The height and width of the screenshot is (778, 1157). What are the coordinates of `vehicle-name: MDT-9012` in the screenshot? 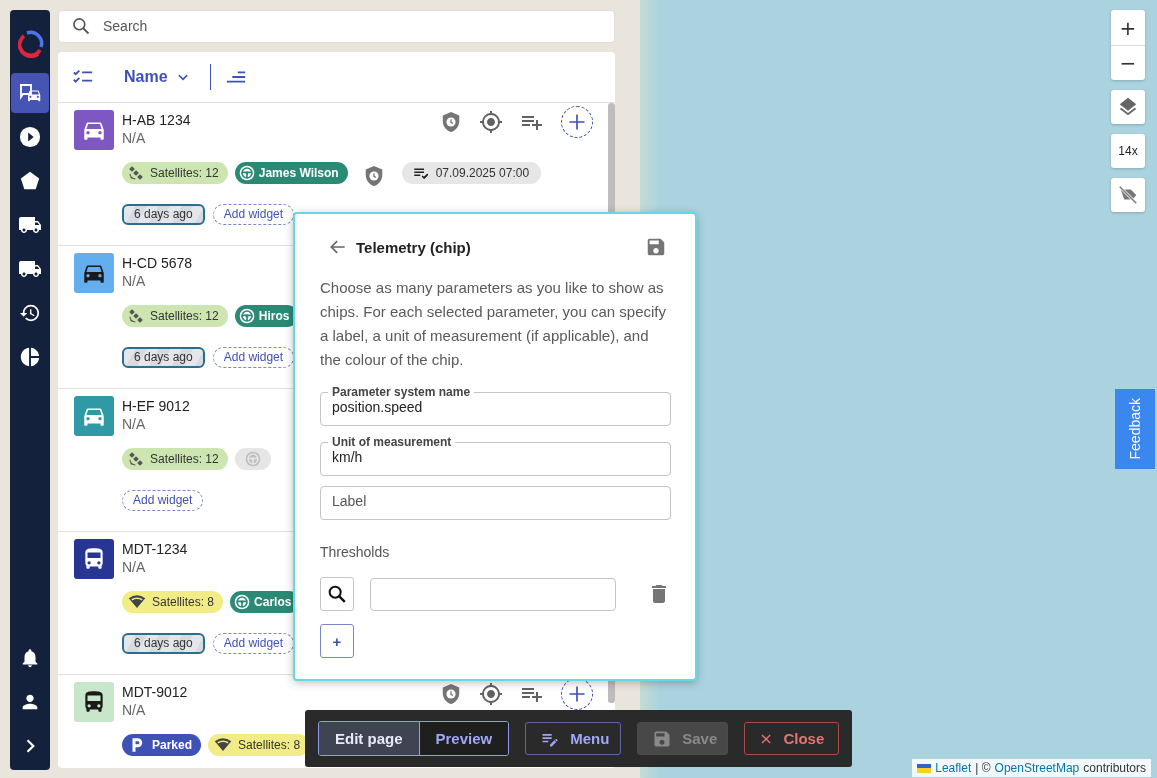 It's located at (155, 691).